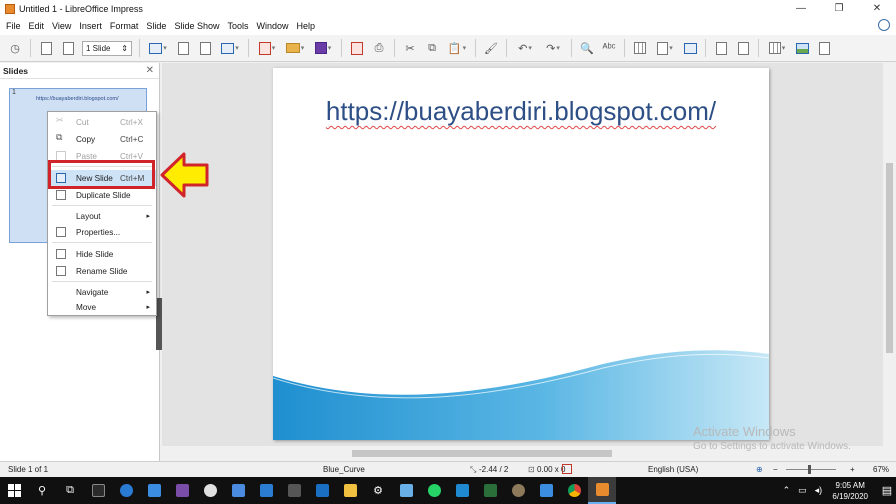 The width and height of the screenshot is (896, 504). What do you see at coordinates (406, 490) in the screenshot?
I see `notepad-icon` at bounding box center [406, 490].